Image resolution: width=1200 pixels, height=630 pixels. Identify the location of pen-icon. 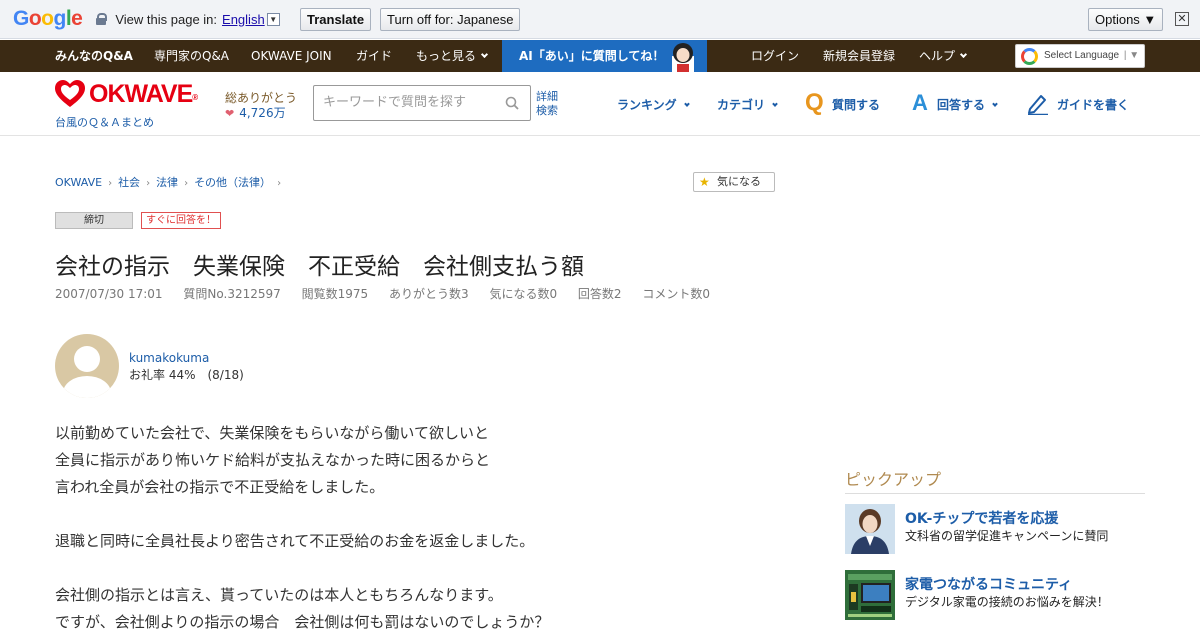
(1038, 105).